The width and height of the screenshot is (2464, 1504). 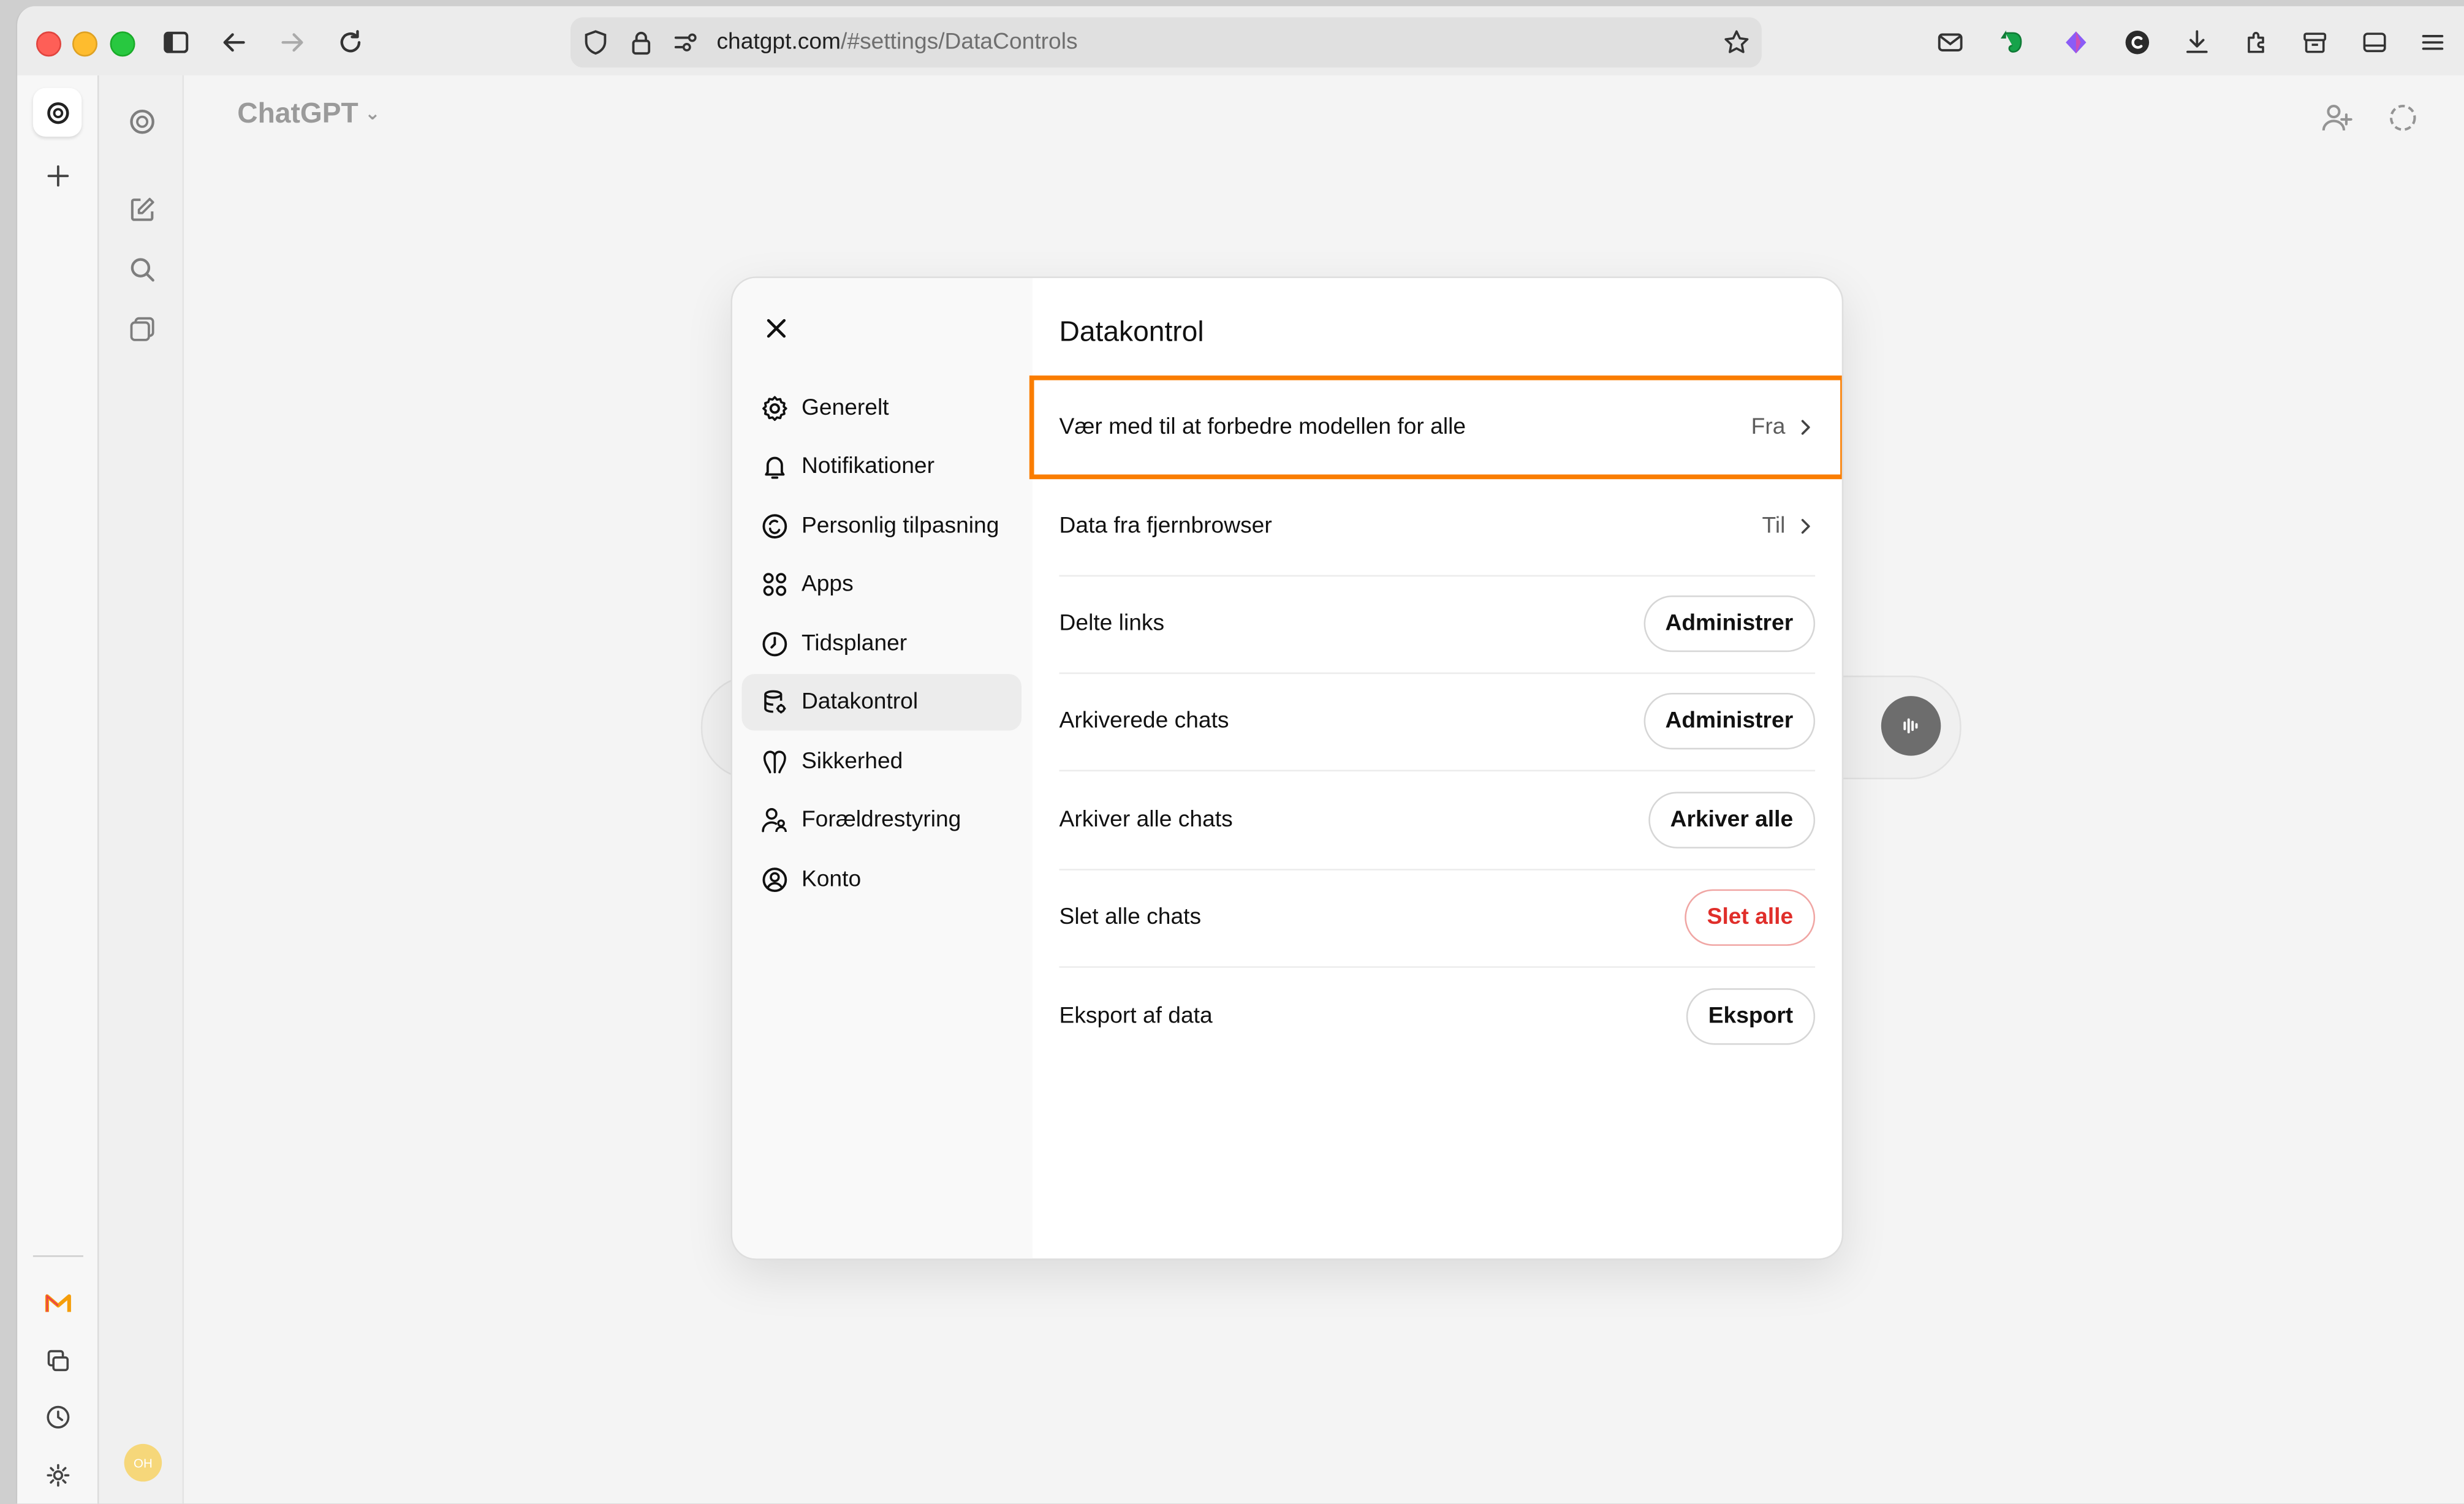 I want to click on gem-extension-icon, so click(x=2076, y=42).